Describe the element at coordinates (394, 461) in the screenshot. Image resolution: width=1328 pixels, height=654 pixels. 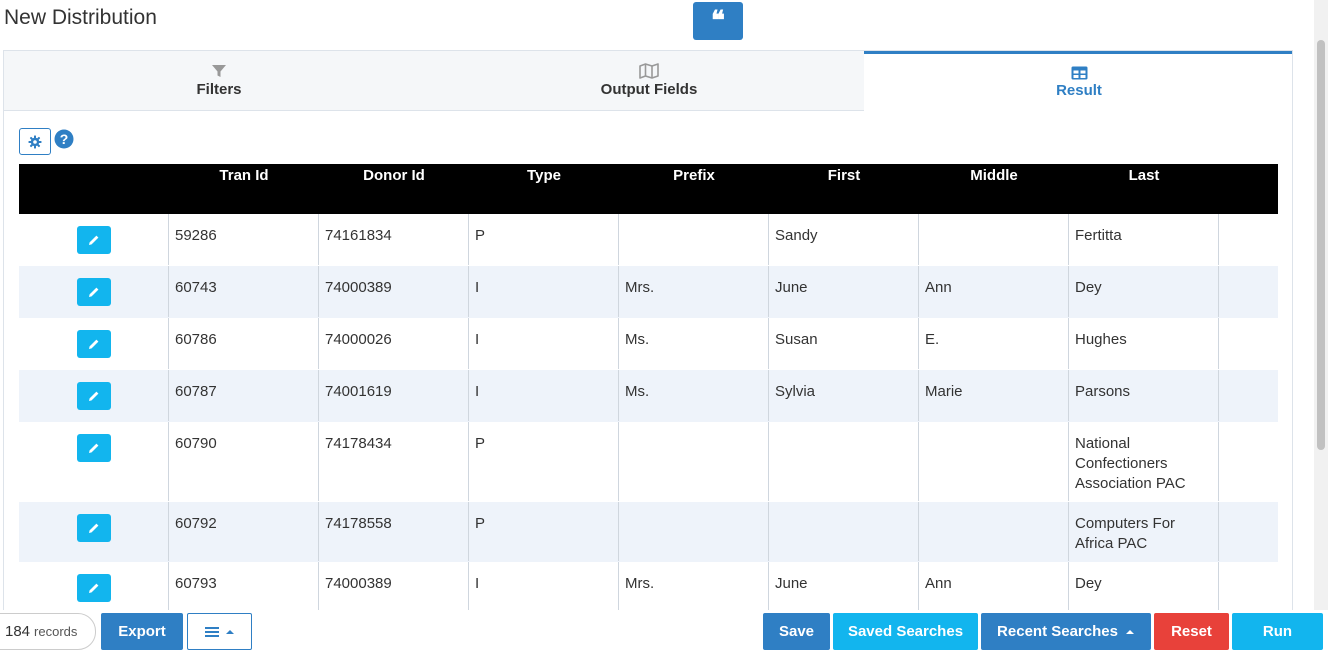
I see `cell-donor-id: 74178434` at that location.